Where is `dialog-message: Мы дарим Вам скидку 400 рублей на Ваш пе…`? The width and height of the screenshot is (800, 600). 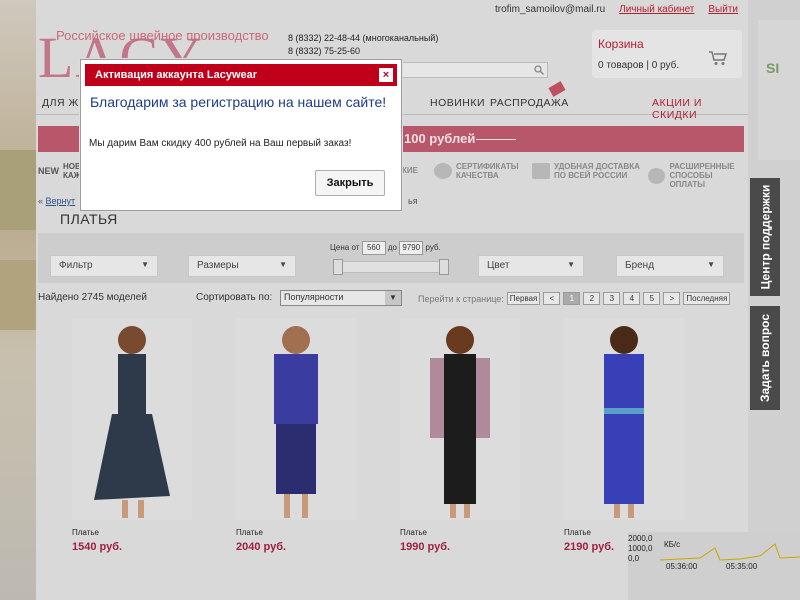 dialog-message: Мы дарим Вам скидку 400 рублей на Ваш пе… is located at coordinates (220, 143).